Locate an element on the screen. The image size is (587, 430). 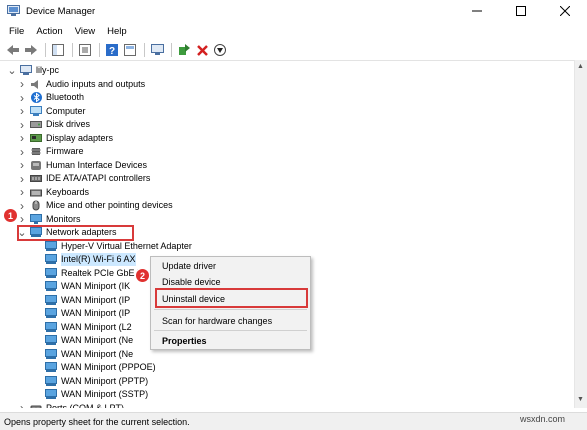
tree-category-item: › Ports (COM & LPT) is located at coordinates (71, 405).